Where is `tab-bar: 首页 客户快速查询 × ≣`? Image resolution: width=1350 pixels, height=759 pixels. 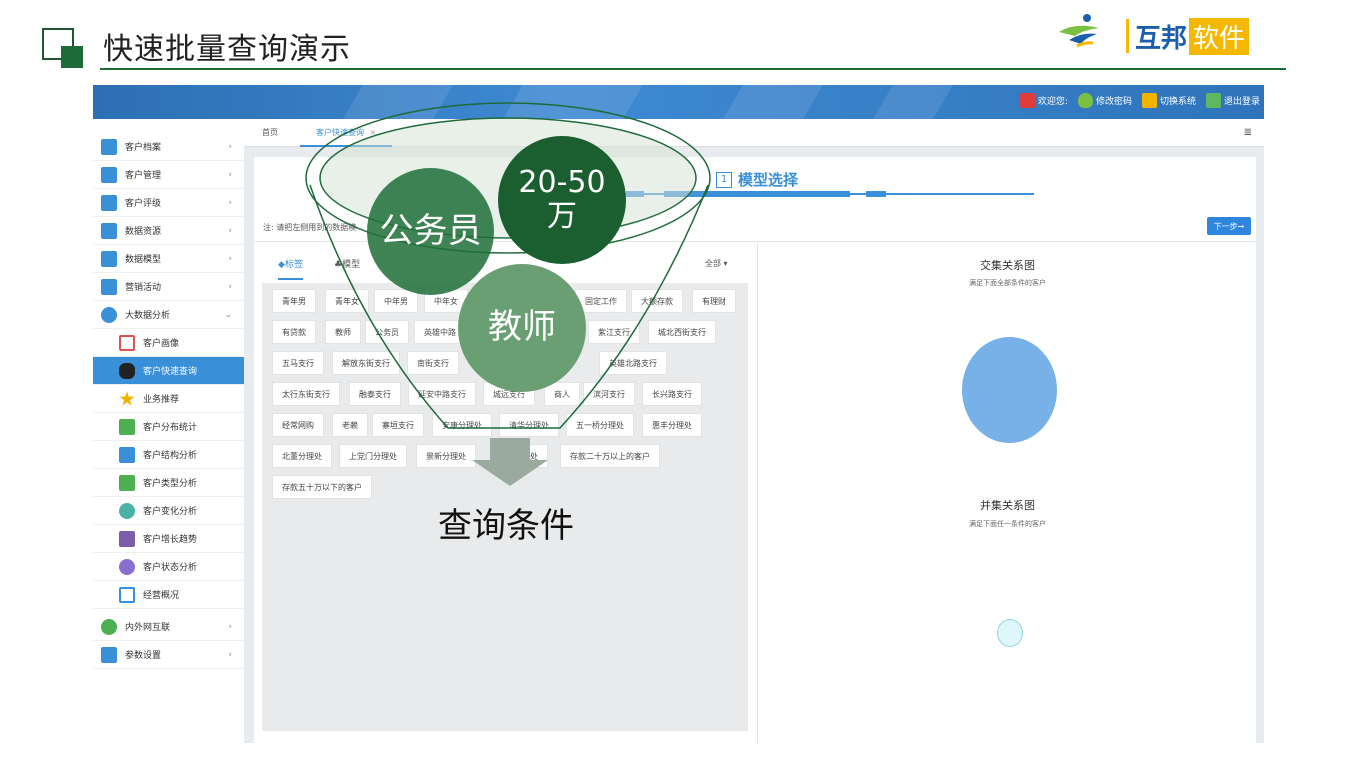 tab-bar: 首页 客户快速查询 × ≣ is located at coordinates (754, 133).